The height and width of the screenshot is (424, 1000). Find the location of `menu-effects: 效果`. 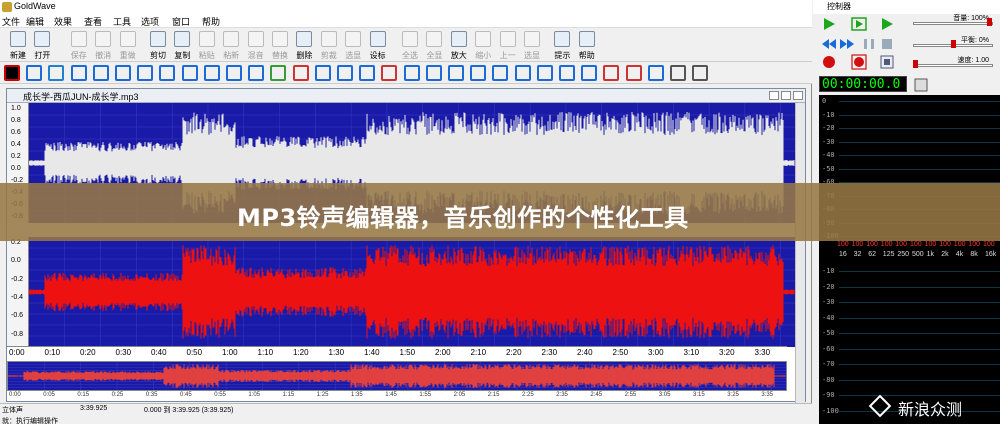

menu-effects: 效果 is located at coordinates (63, 21).